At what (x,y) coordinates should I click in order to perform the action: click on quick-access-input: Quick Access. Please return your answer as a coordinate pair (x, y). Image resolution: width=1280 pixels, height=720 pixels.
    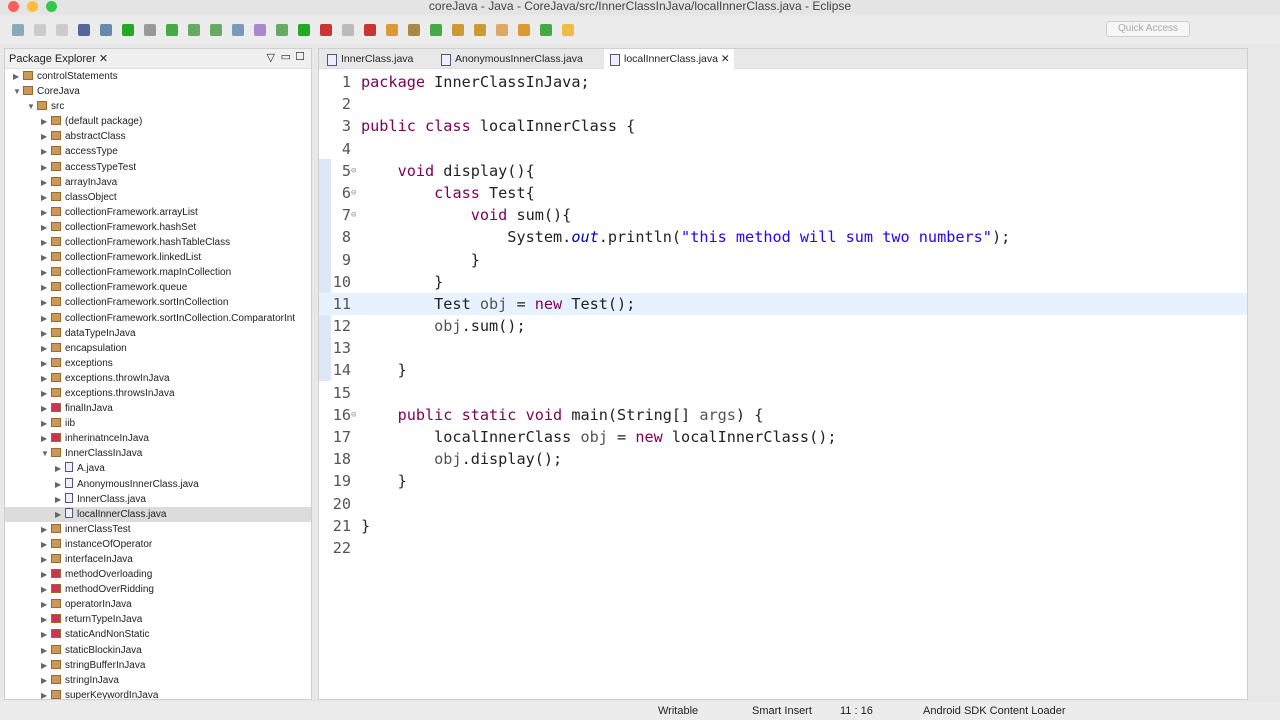
    Looking at the image, I should click on (1148, 29).